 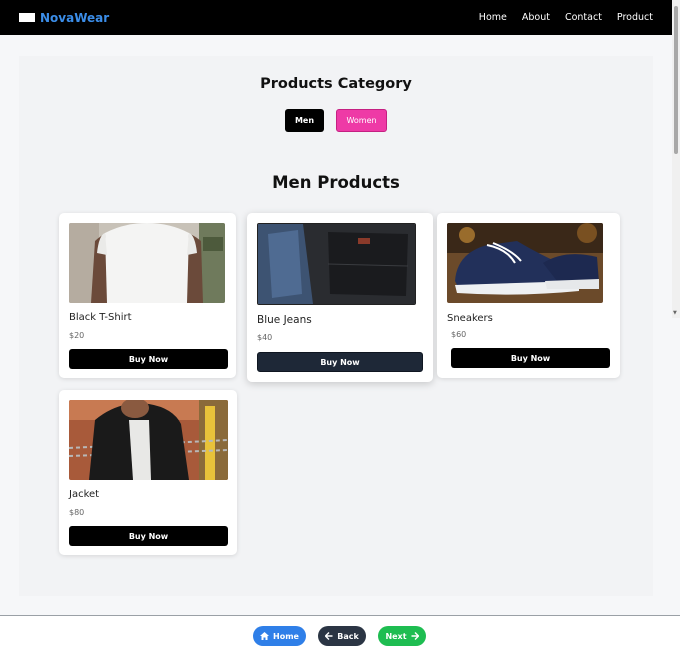 What do you see at coordinates (470, 318) in the screenshot?
I see `product-name: Sneakers` at bounding box center [470, 318].